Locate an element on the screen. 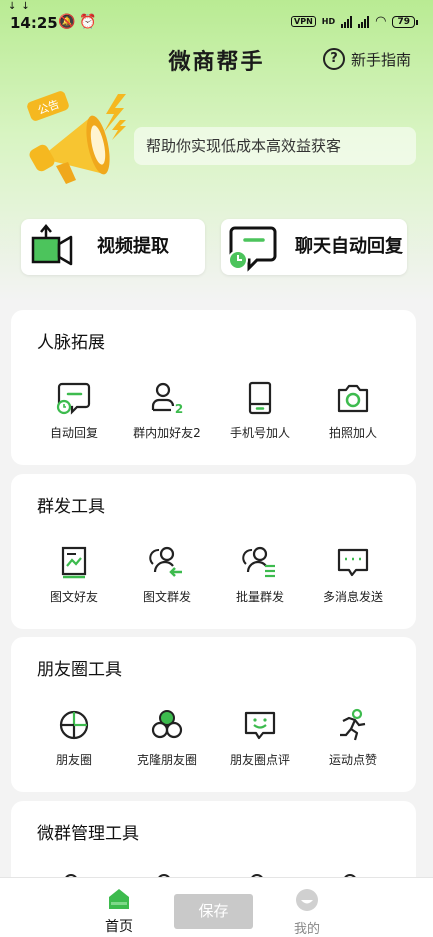 The height and width of the screenshot is (937, 433). tool-label: 群内加好友2 is located at coordinates (167, 433).